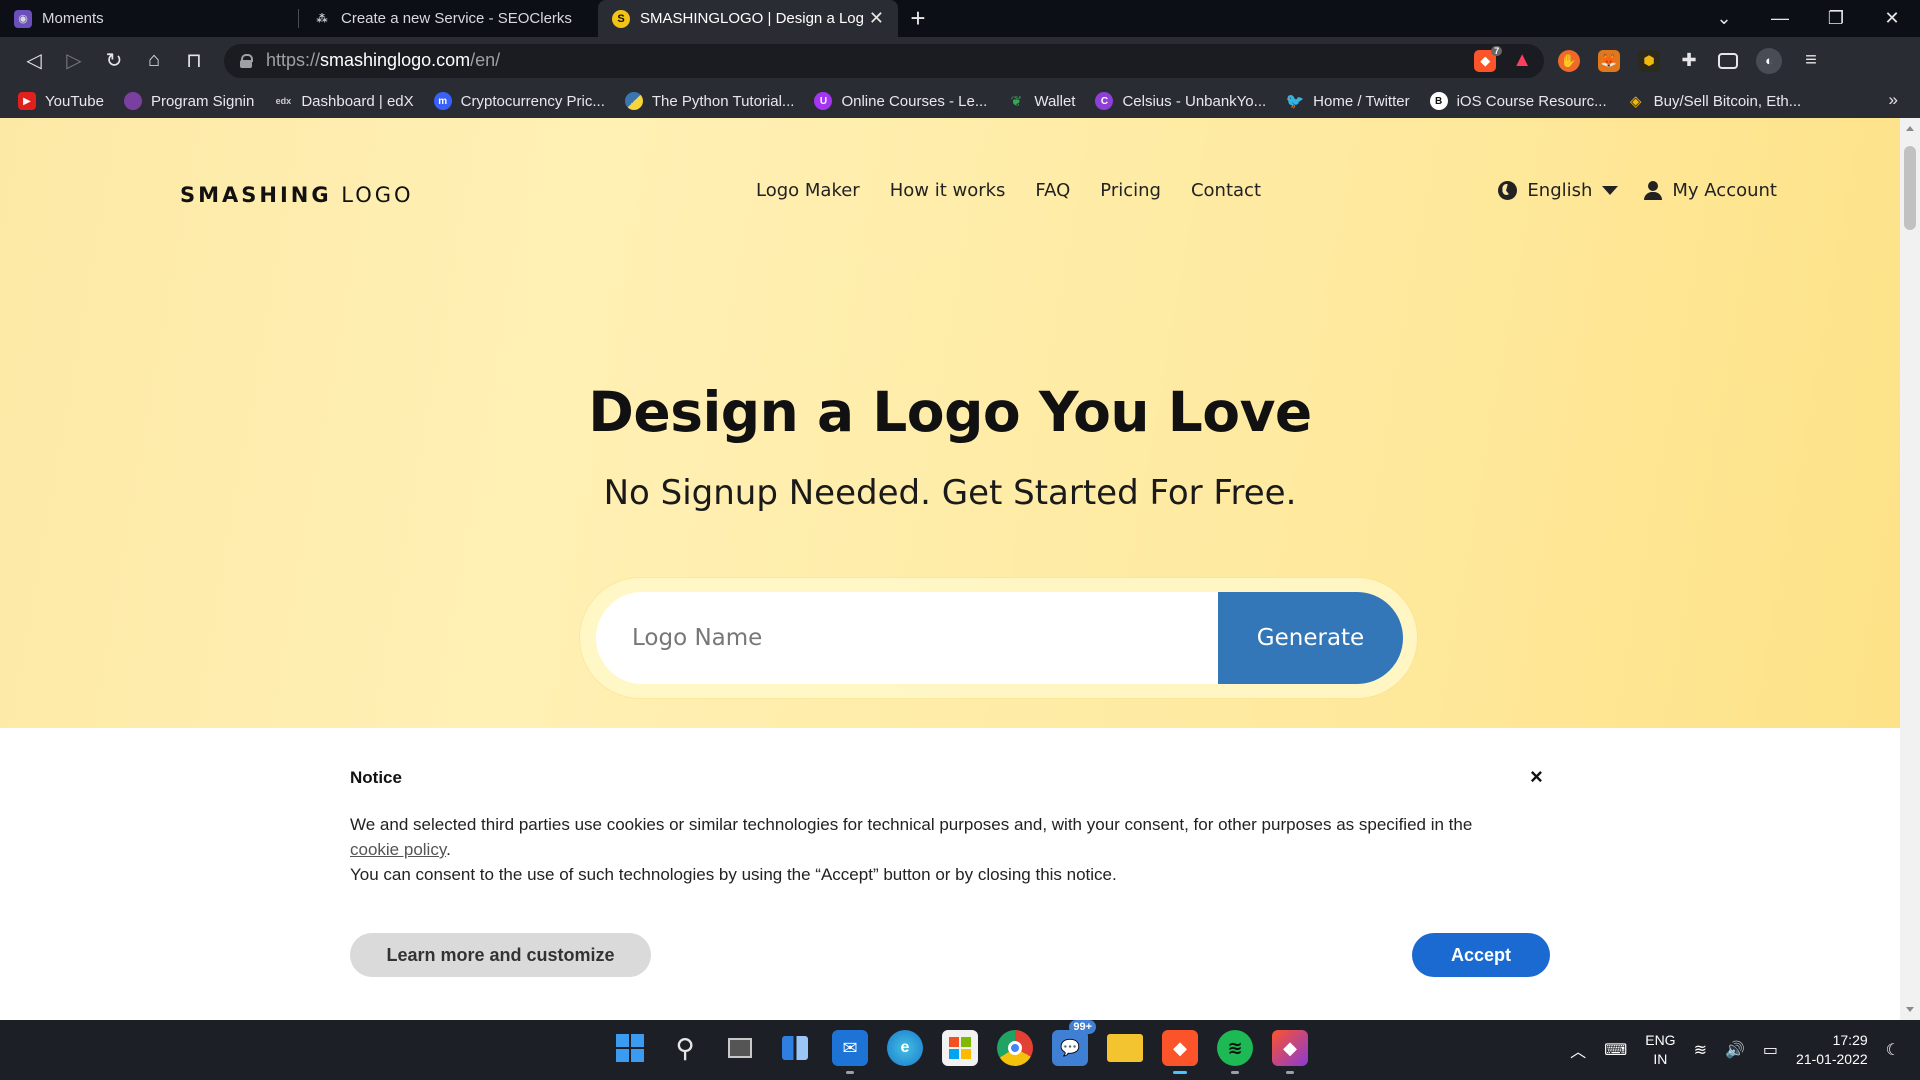  What do you see at coordinates (194, 61) in the screenshot?
I see `bookmark-icon: ⊓` at bounding box center [194, 61].